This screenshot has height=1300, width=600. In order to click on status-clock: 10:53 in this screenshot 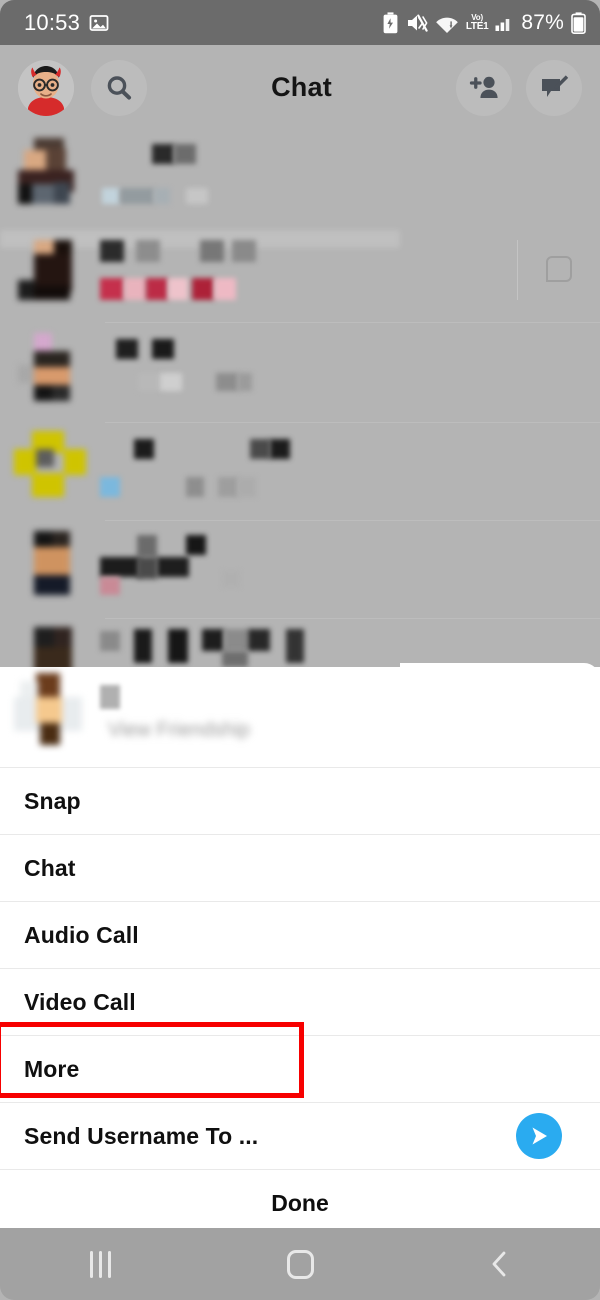, I will do `click(52, 22)`.